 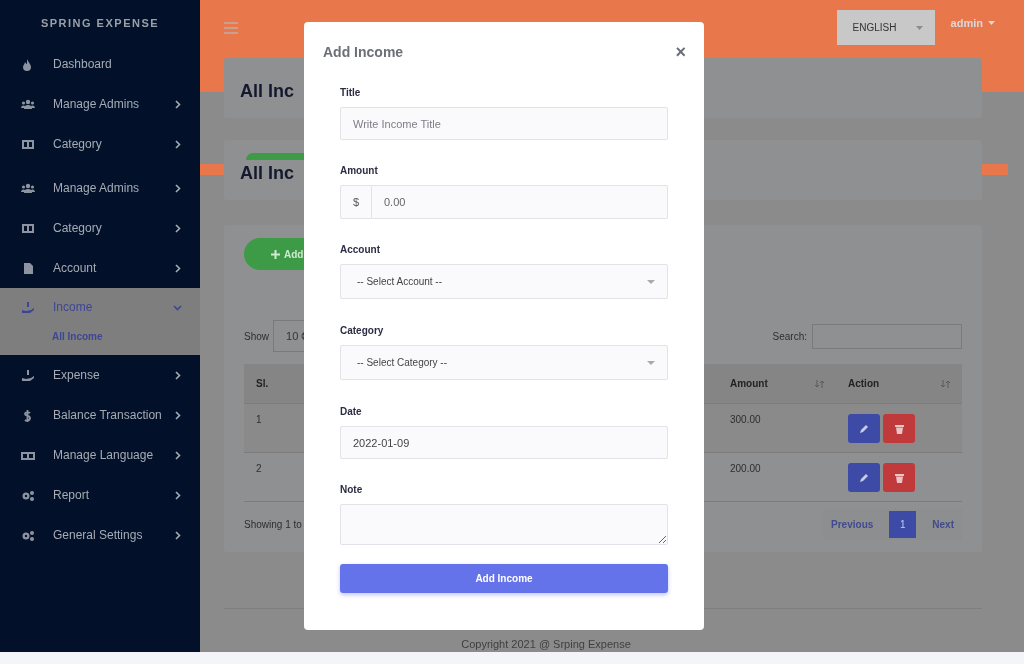 I want to click on input-field: 0.00, so click(x=520, y=202).